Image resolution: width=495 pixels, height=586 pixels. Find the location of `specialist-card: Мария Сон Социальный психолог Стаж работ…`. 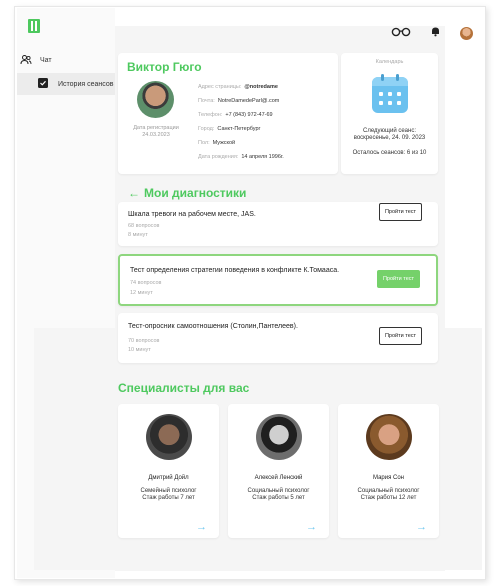

specialist-card: Мария Сон Социальный психолог Стаж работ… is located at coordinates (388, 471).